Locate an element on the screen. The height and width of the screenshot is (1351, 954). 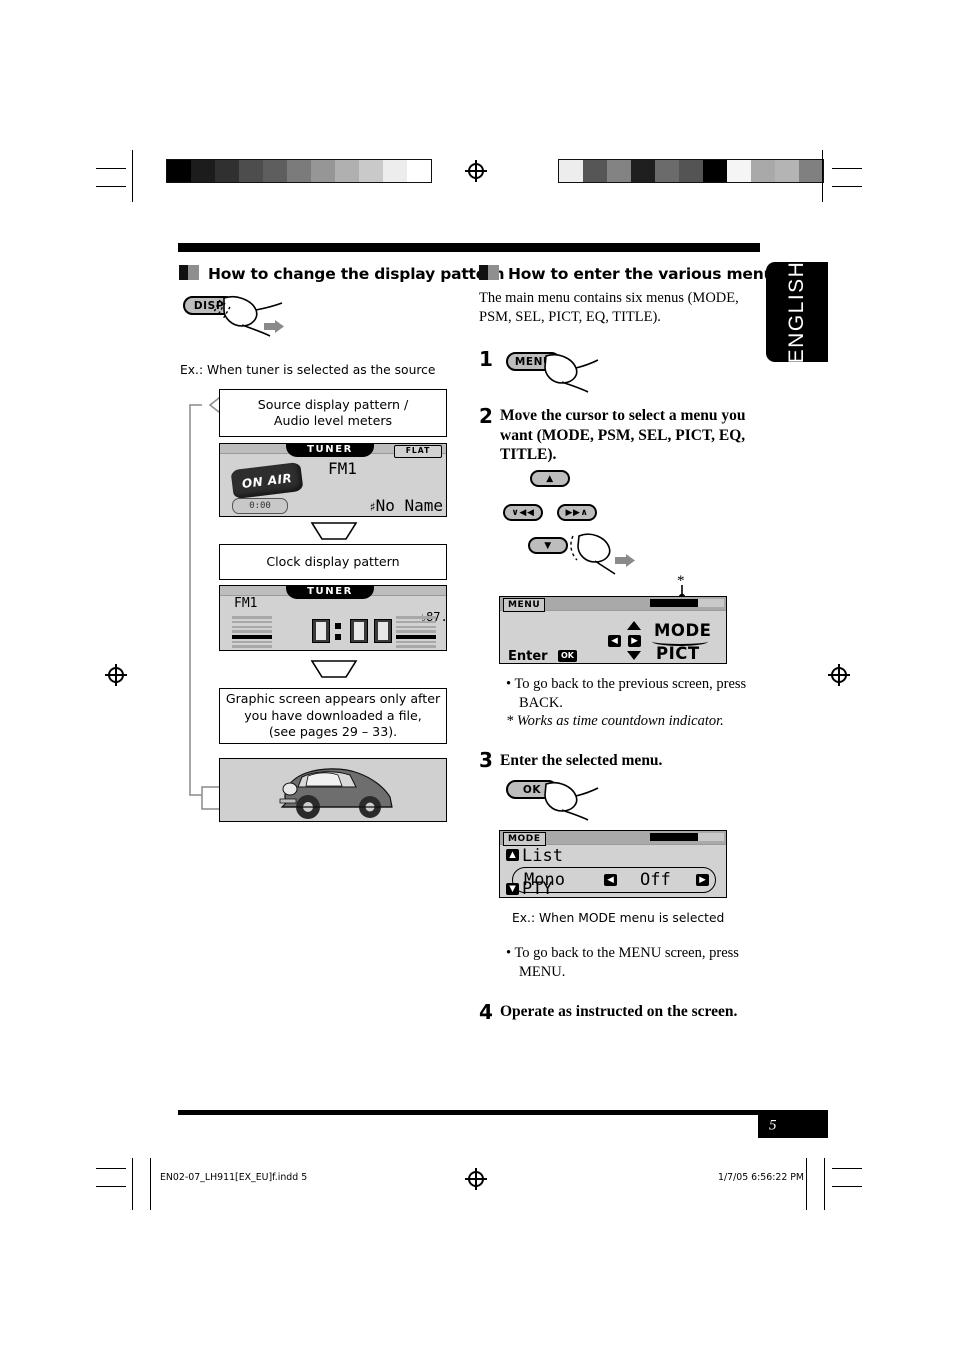
registration-target-left is located at coordinates (116, 675).